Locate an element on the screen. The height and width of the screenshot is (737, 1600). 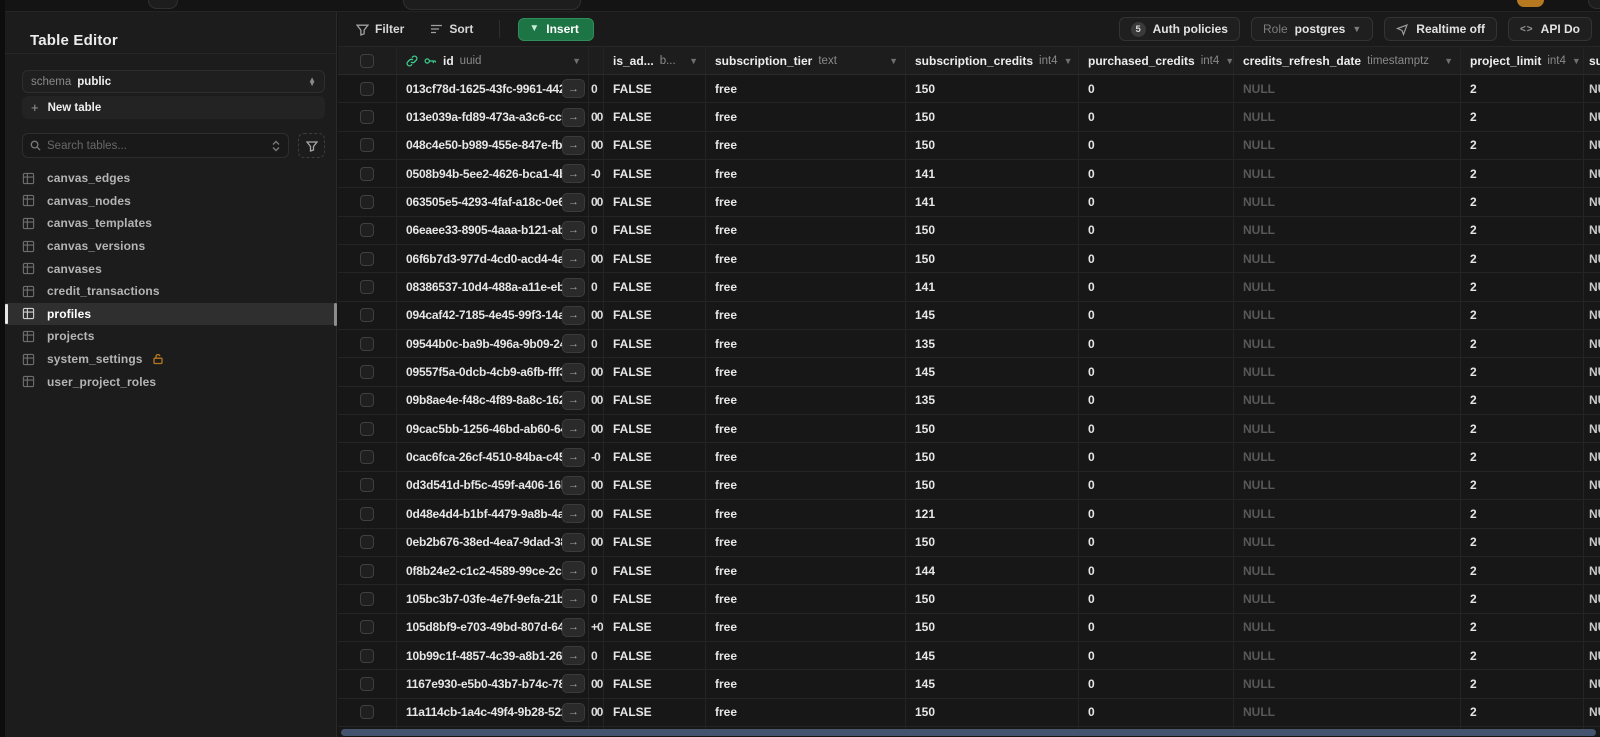
column-header-project-limit: project_limit int4 ▼ is located at coordinates (1522, 60).